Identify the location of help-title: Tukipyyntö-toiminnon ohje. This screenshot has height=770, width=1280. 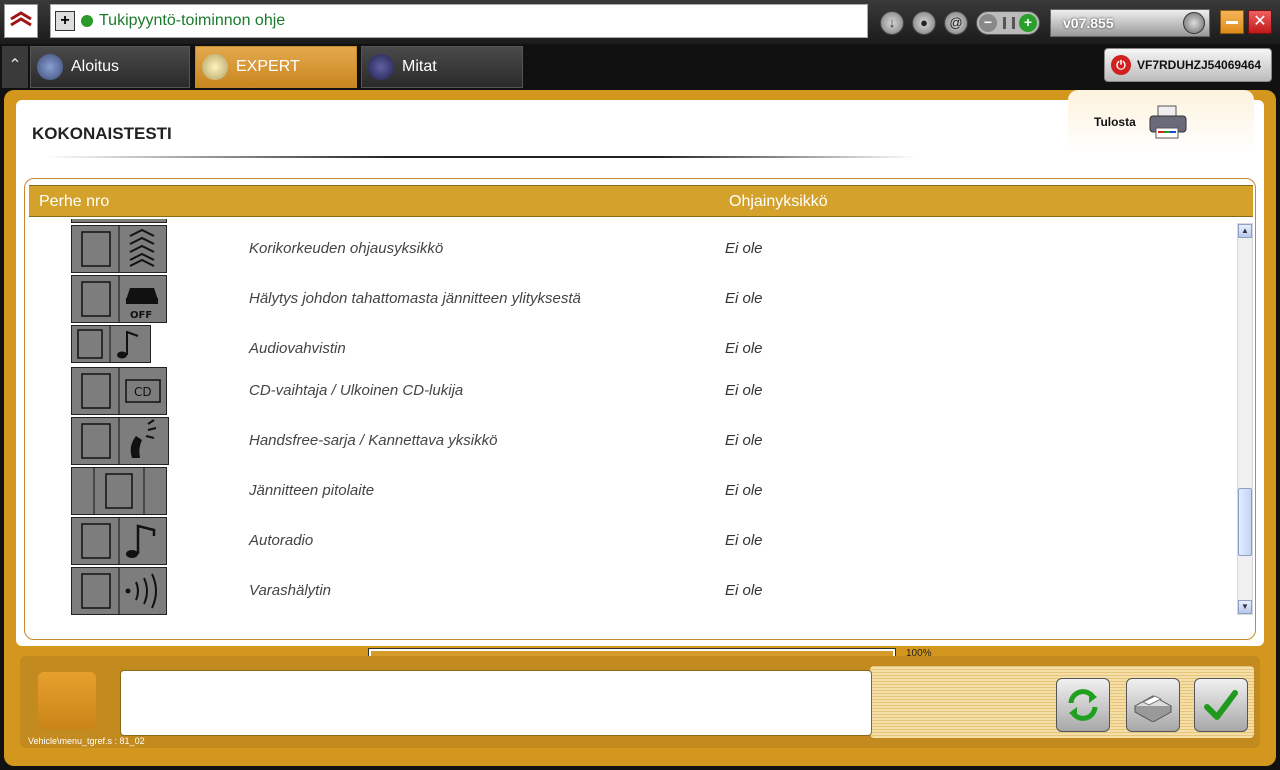
(192, 20).